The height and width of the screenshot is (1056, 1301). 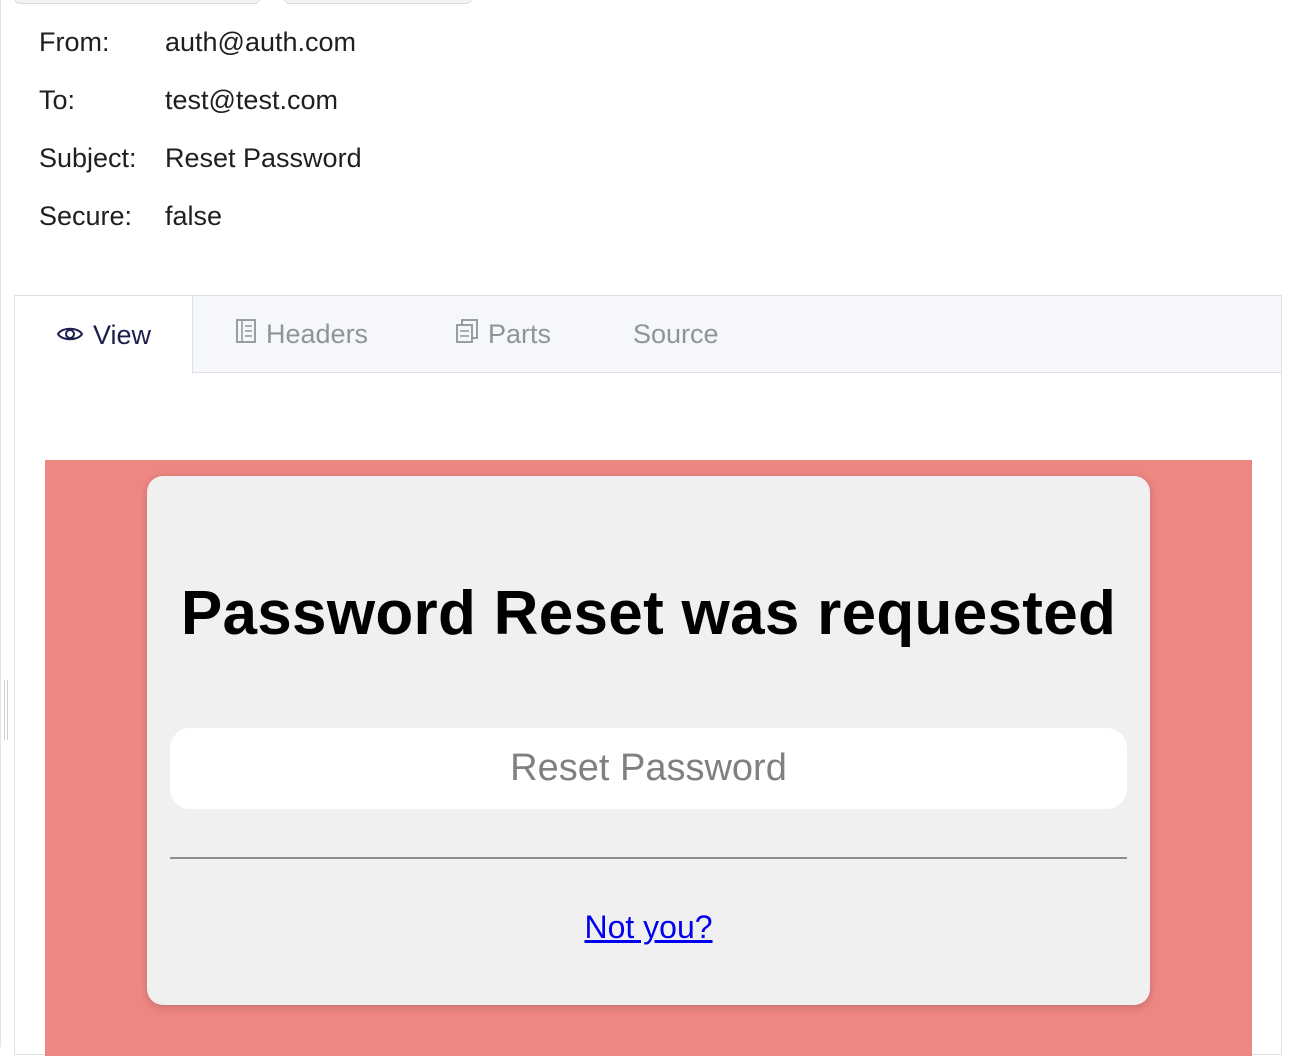 What do you see at coordinates (194, 216) in the screenshot?
I see `secure-value: false` at bounding box center [194, 216].